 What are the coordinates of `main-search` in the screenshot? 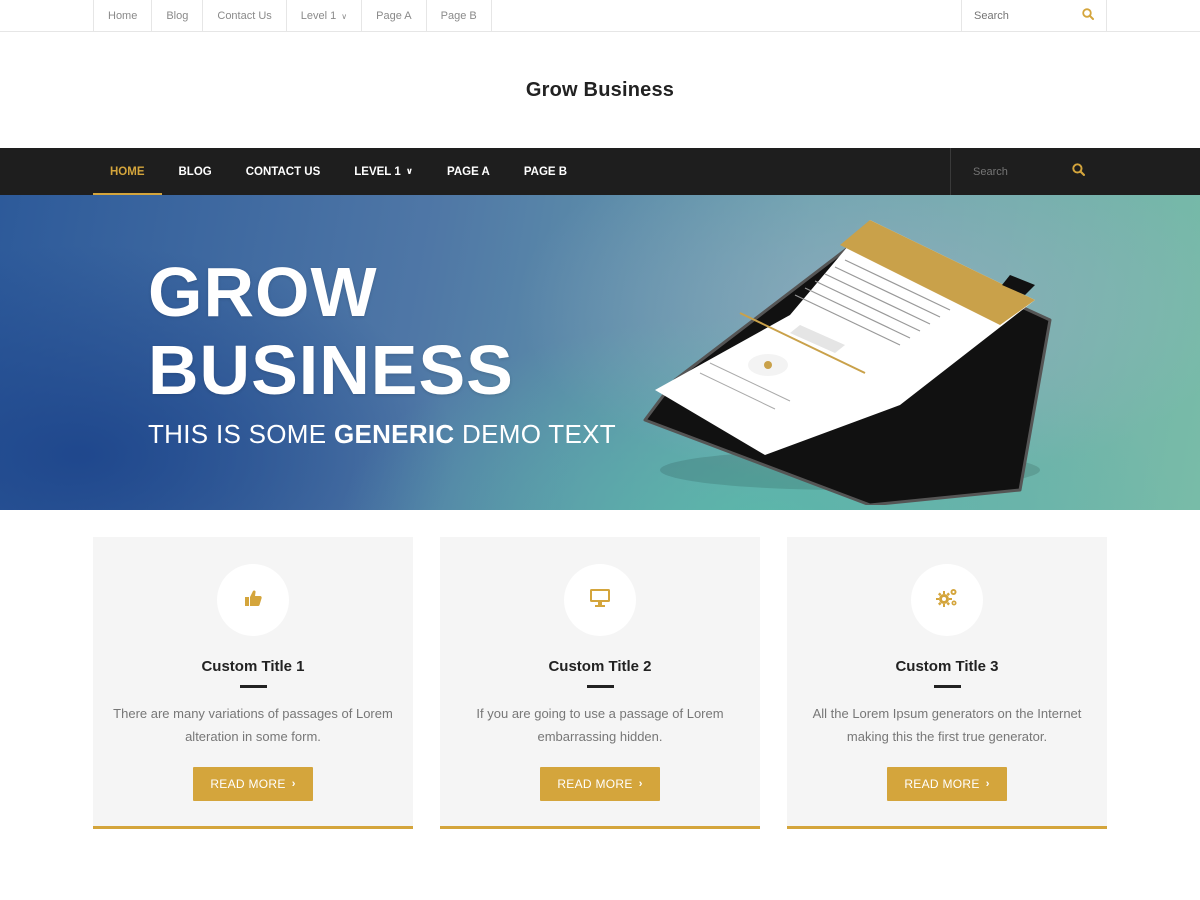 It's located at (1028, 171).